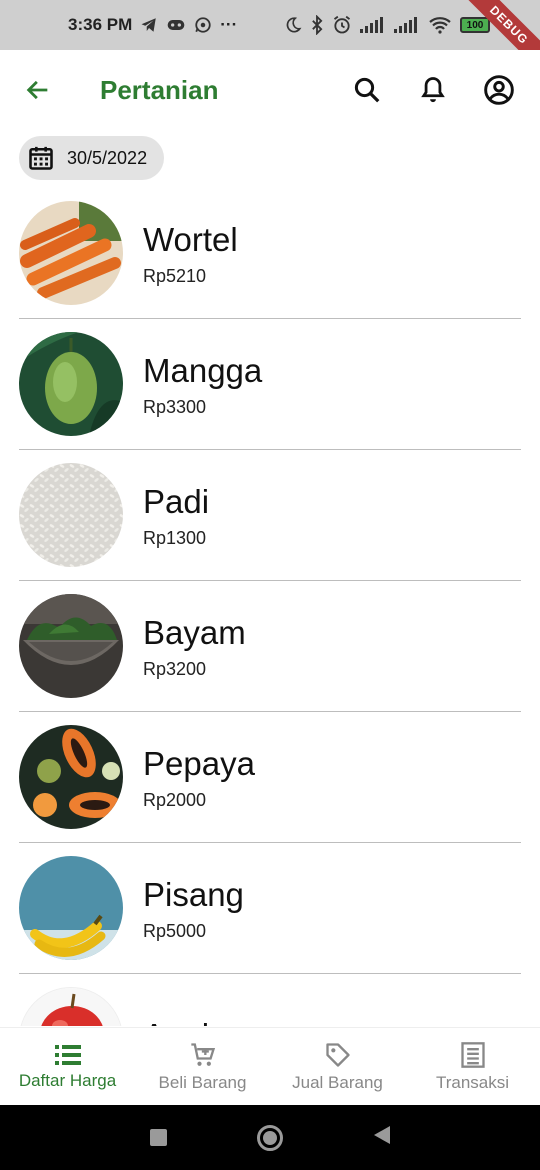 The image size is (540, 1170). Describe the element at coordinates (317, 25) in the screenshot. I see `bluetooth-icon` at that location.